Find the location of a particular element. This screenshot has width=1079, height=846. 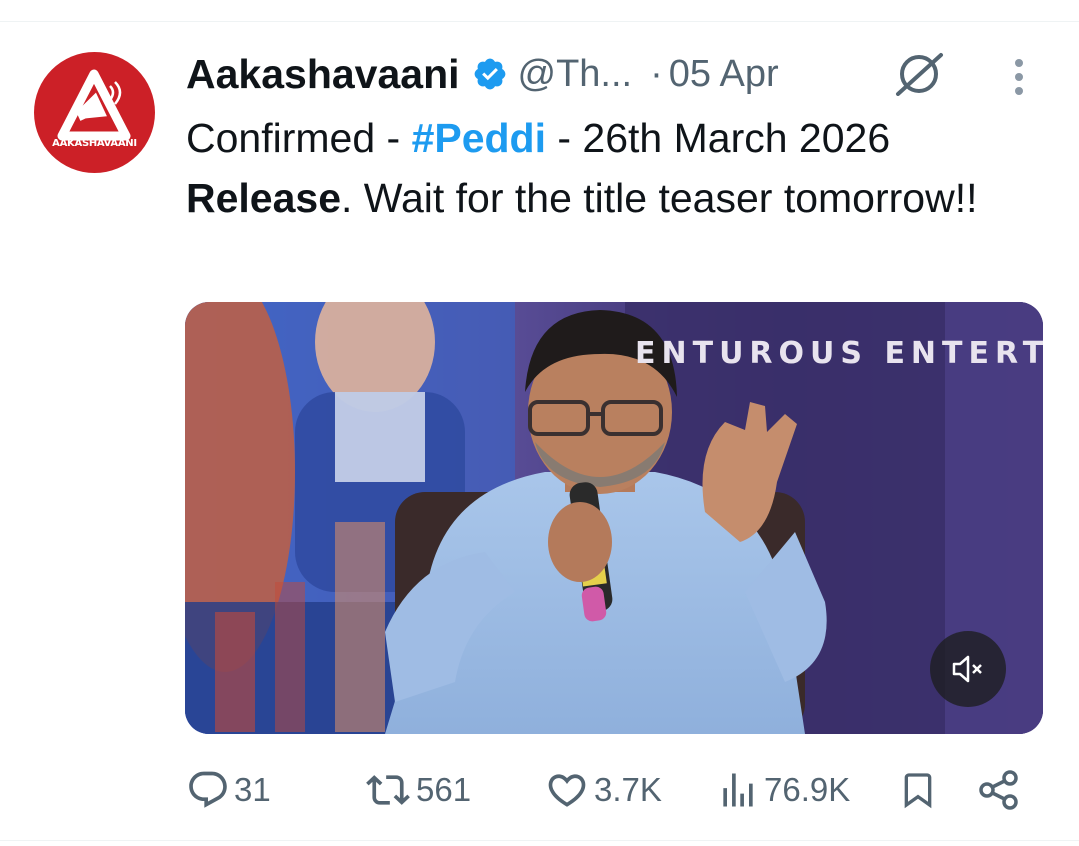

avatar: AAKASHAVAANI is located at coordinates (94, 112).